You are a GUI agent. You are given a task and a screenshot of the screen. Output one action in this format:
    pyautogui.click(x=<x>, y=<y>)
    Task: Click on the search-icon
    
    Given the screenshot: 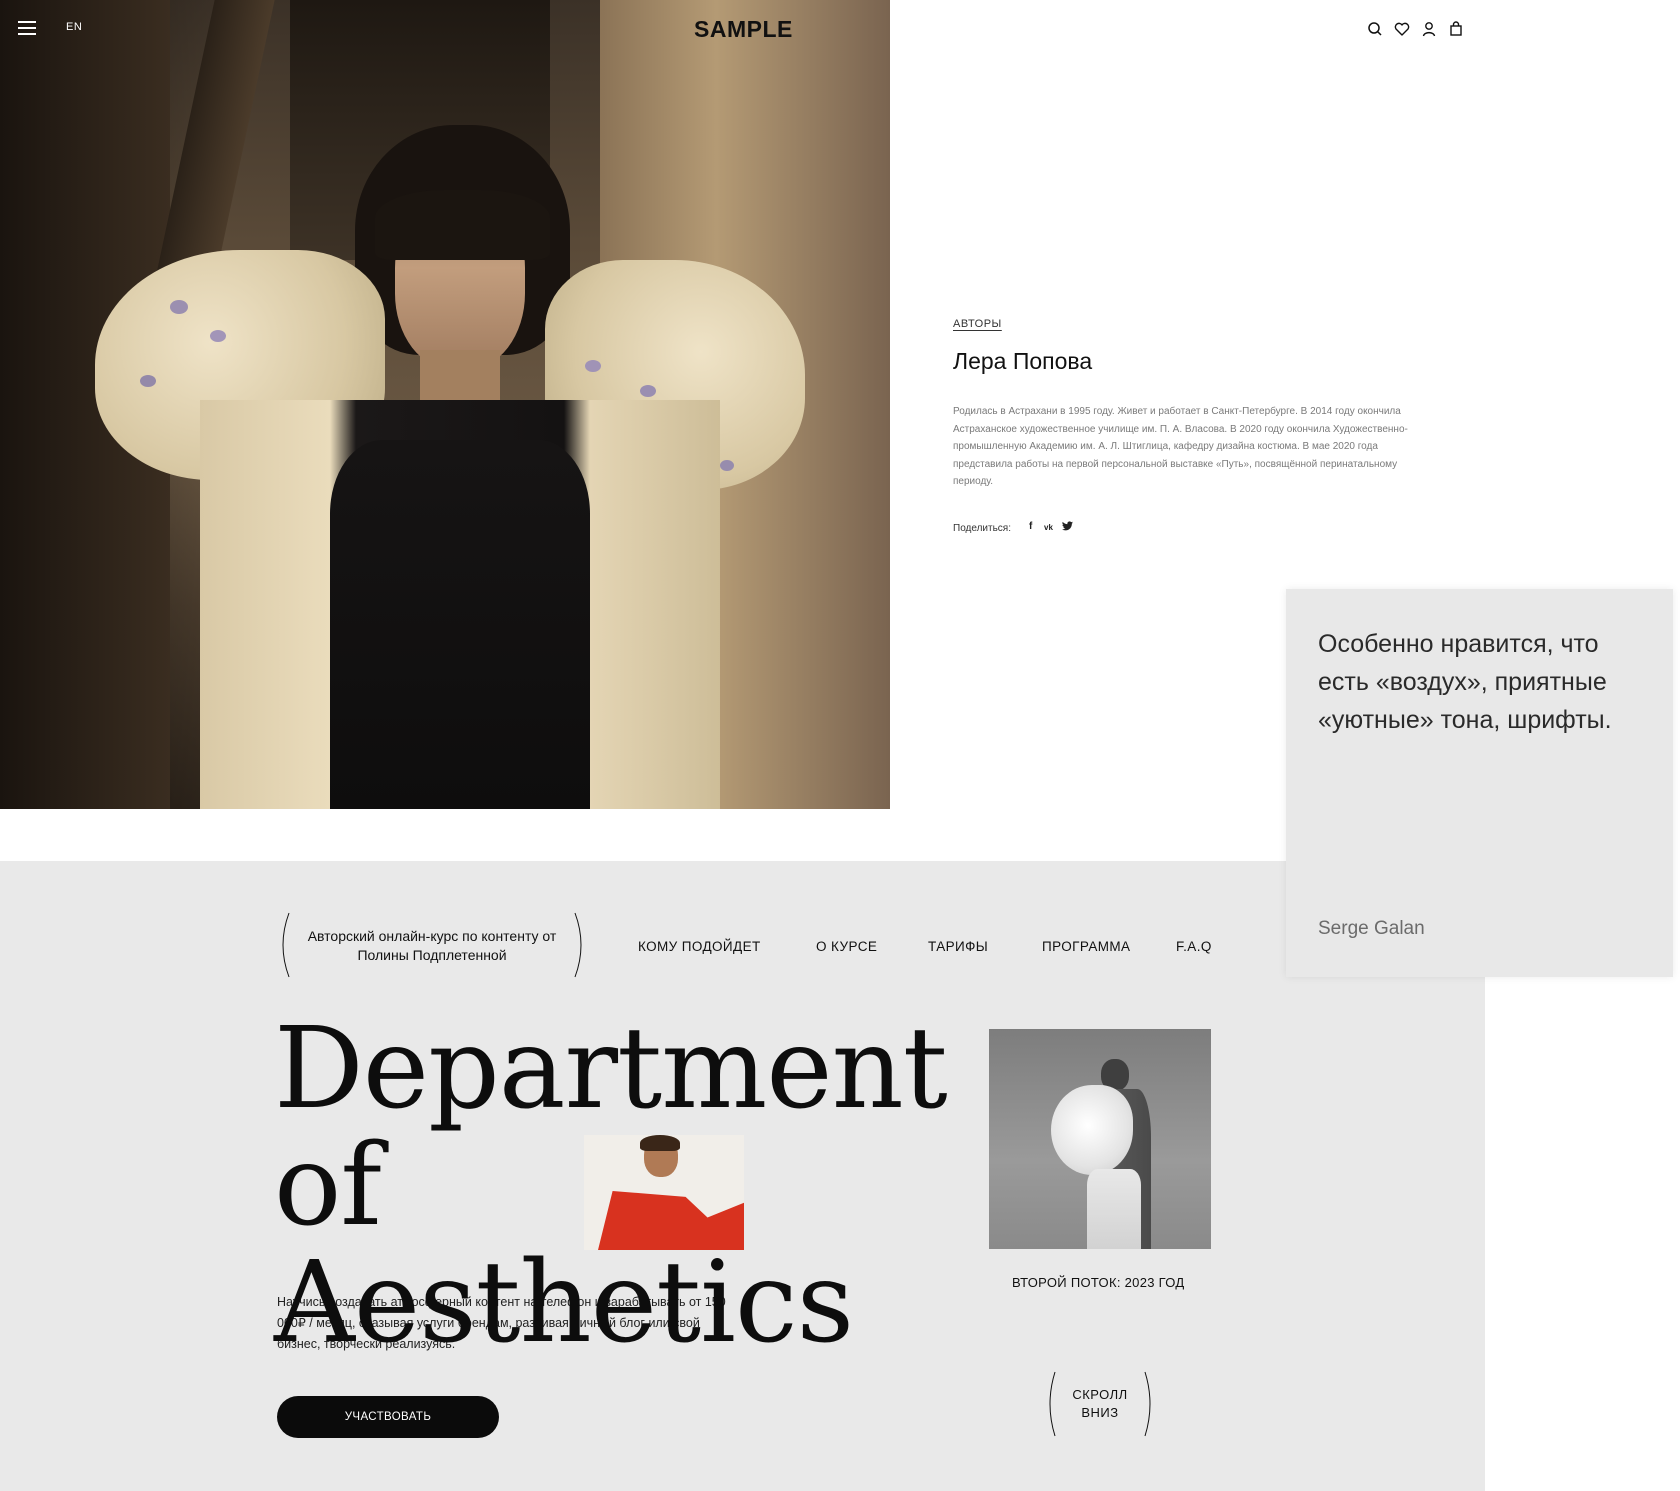 What is the action you would take?
    pyautogui.click(x=1375, y=29)
    